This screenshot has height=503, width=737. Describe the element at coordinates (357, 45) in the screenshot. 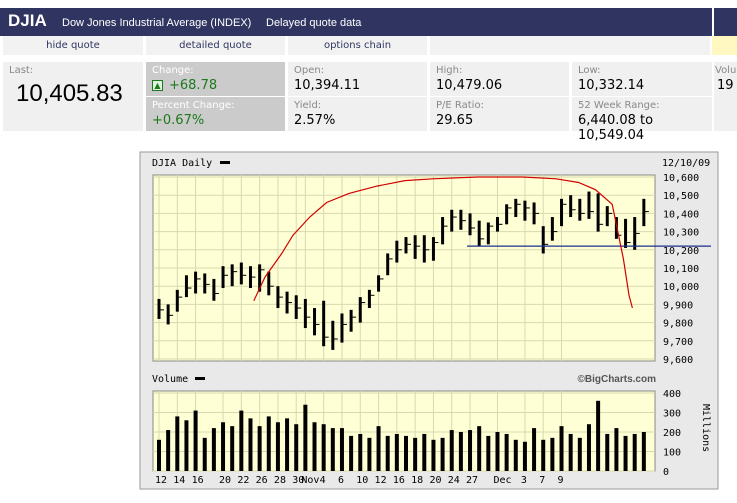

I see `options-chain-link: options chain` at that location.